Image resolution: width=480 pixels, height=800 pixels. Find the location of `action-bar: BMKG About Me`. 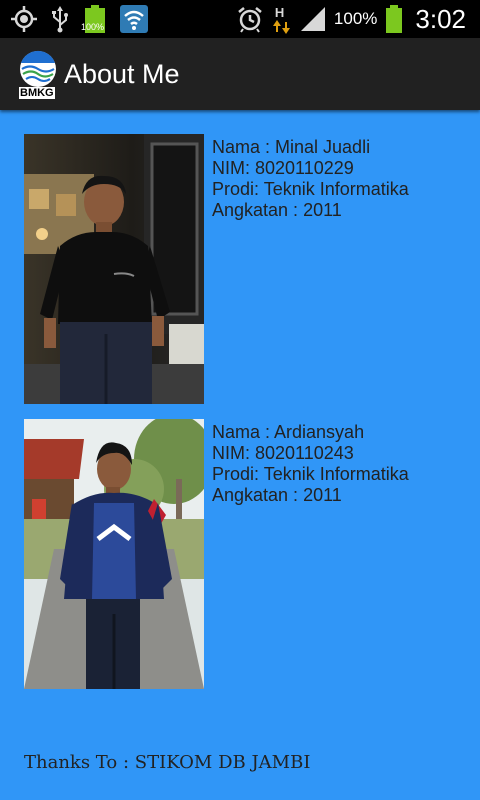

action-bar: BMKG About Me is located at coordinates (240, 74).